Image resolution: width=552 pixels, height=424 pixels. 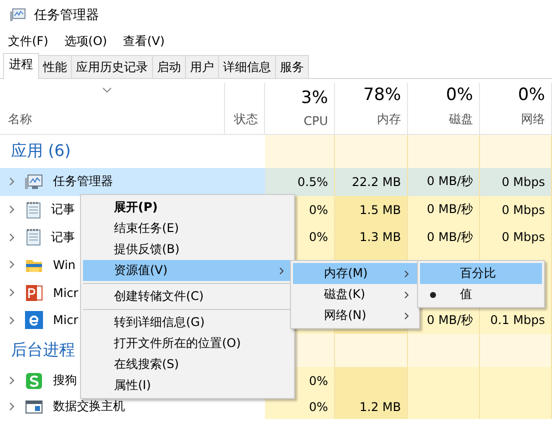 What do you see at coordinates (382, 95) in the screenshot?
I see `usage-percent: 78%` at bounding box center [382, 95].